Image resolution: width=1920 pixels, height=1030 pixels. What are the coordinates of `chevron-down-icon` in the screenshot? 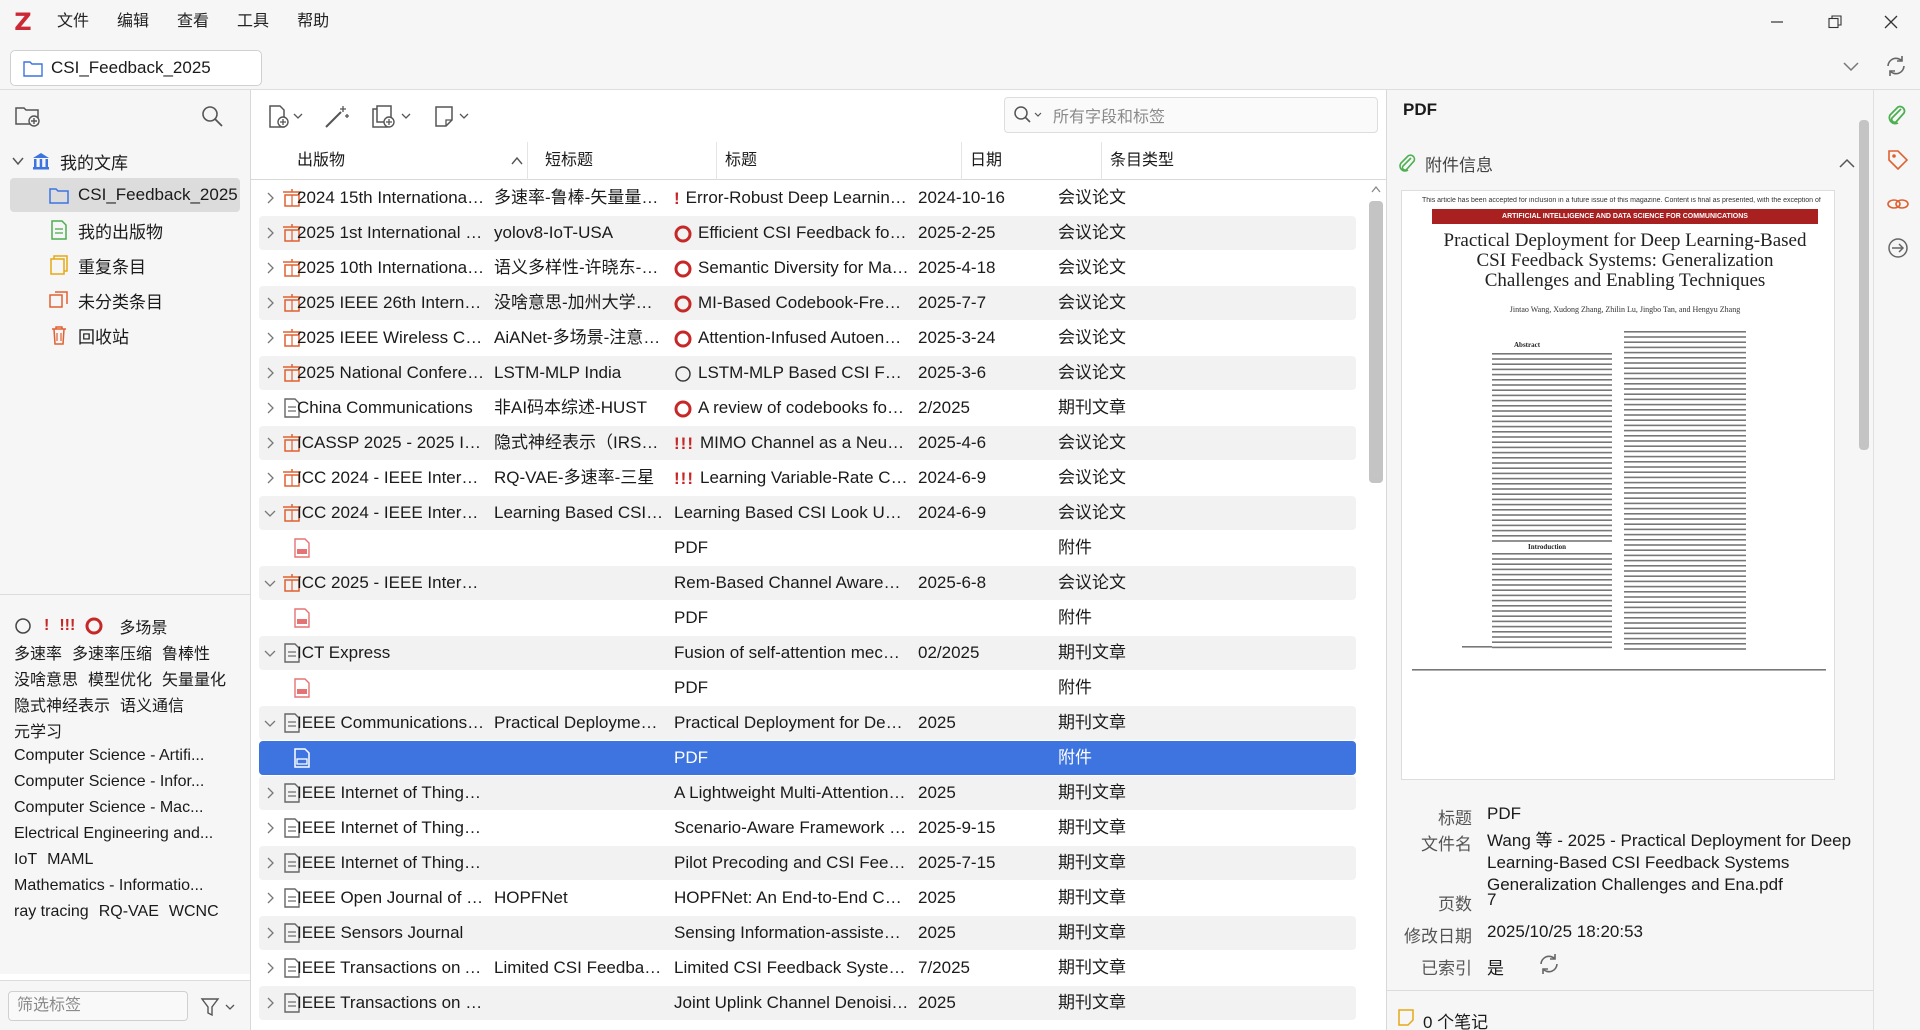 It's located at (18, 161).